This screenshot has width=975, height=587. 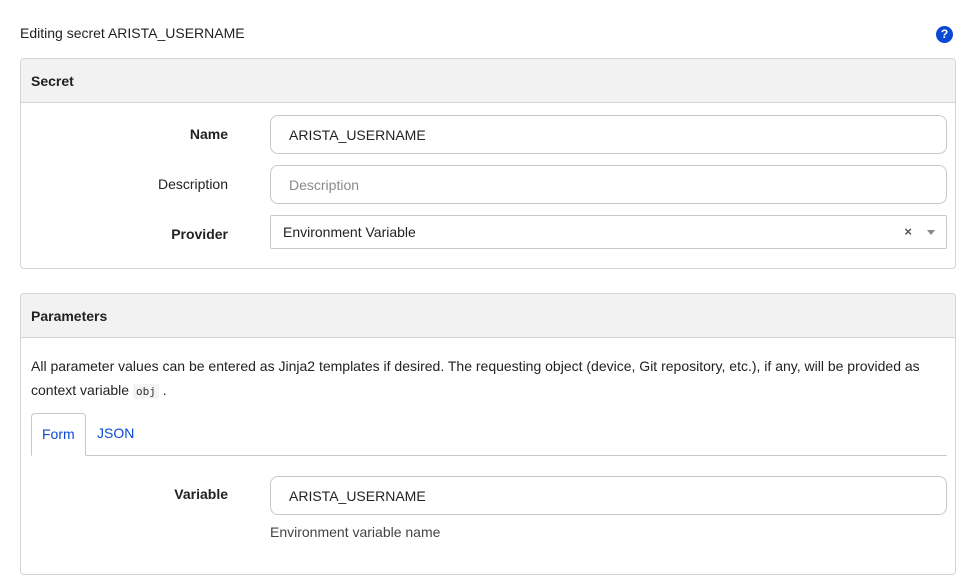 What do you see at coordinates (145, 391) in the screenshot?
I see `context-variable-code: obj` at bounding box center [145, 391].